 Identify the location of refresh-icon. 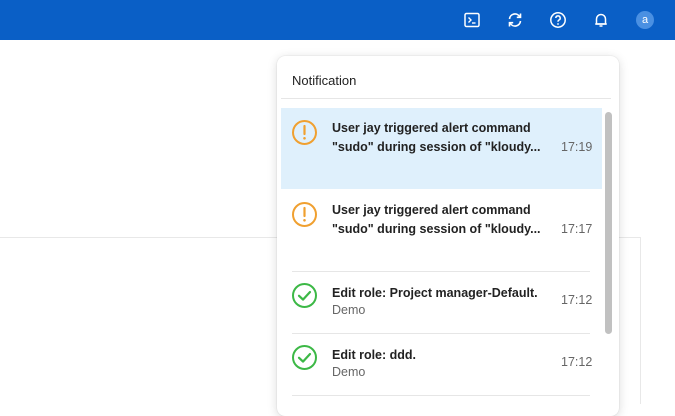
(515, 20).